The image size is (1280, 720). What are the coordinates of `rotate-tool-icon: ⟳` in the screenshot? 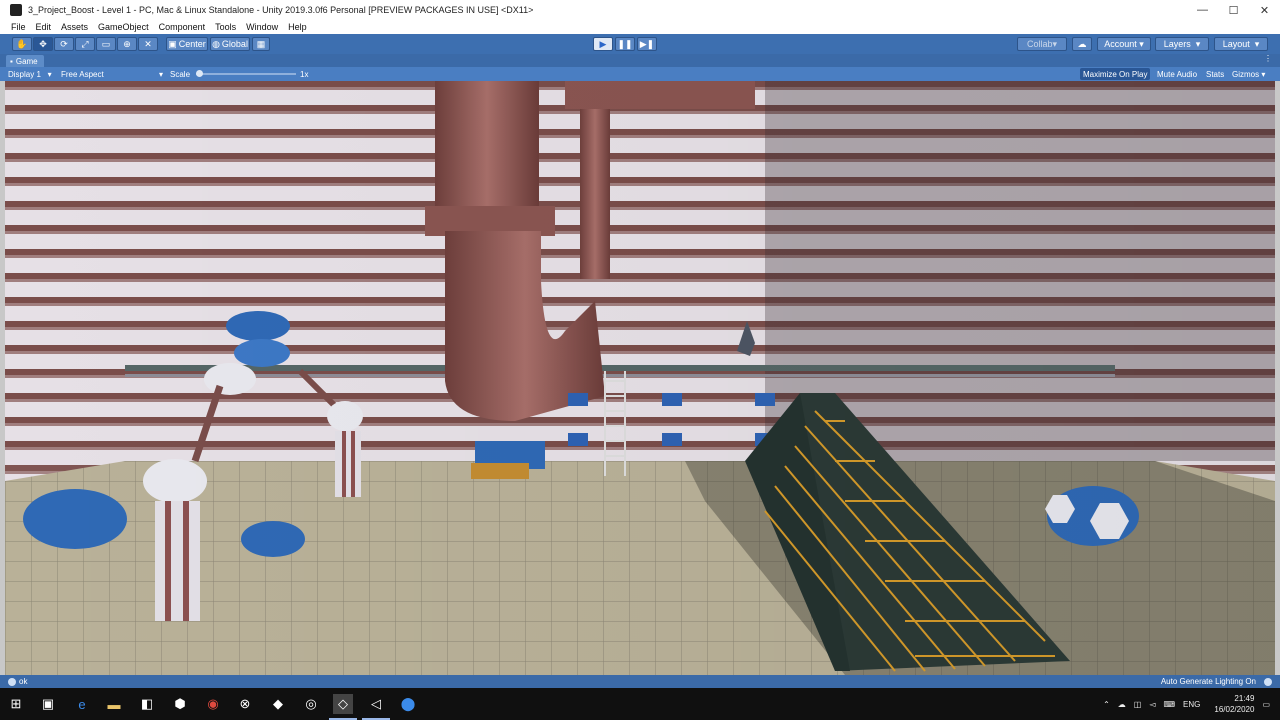 It's located at (64, 44).